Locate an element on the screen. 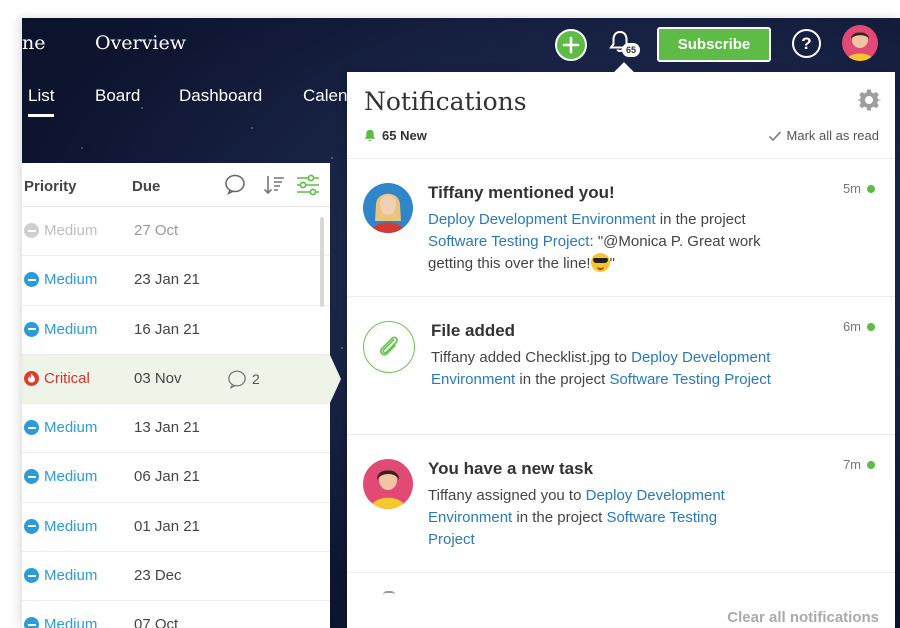  critical-fire-icon is located at coordinates (31, 378).